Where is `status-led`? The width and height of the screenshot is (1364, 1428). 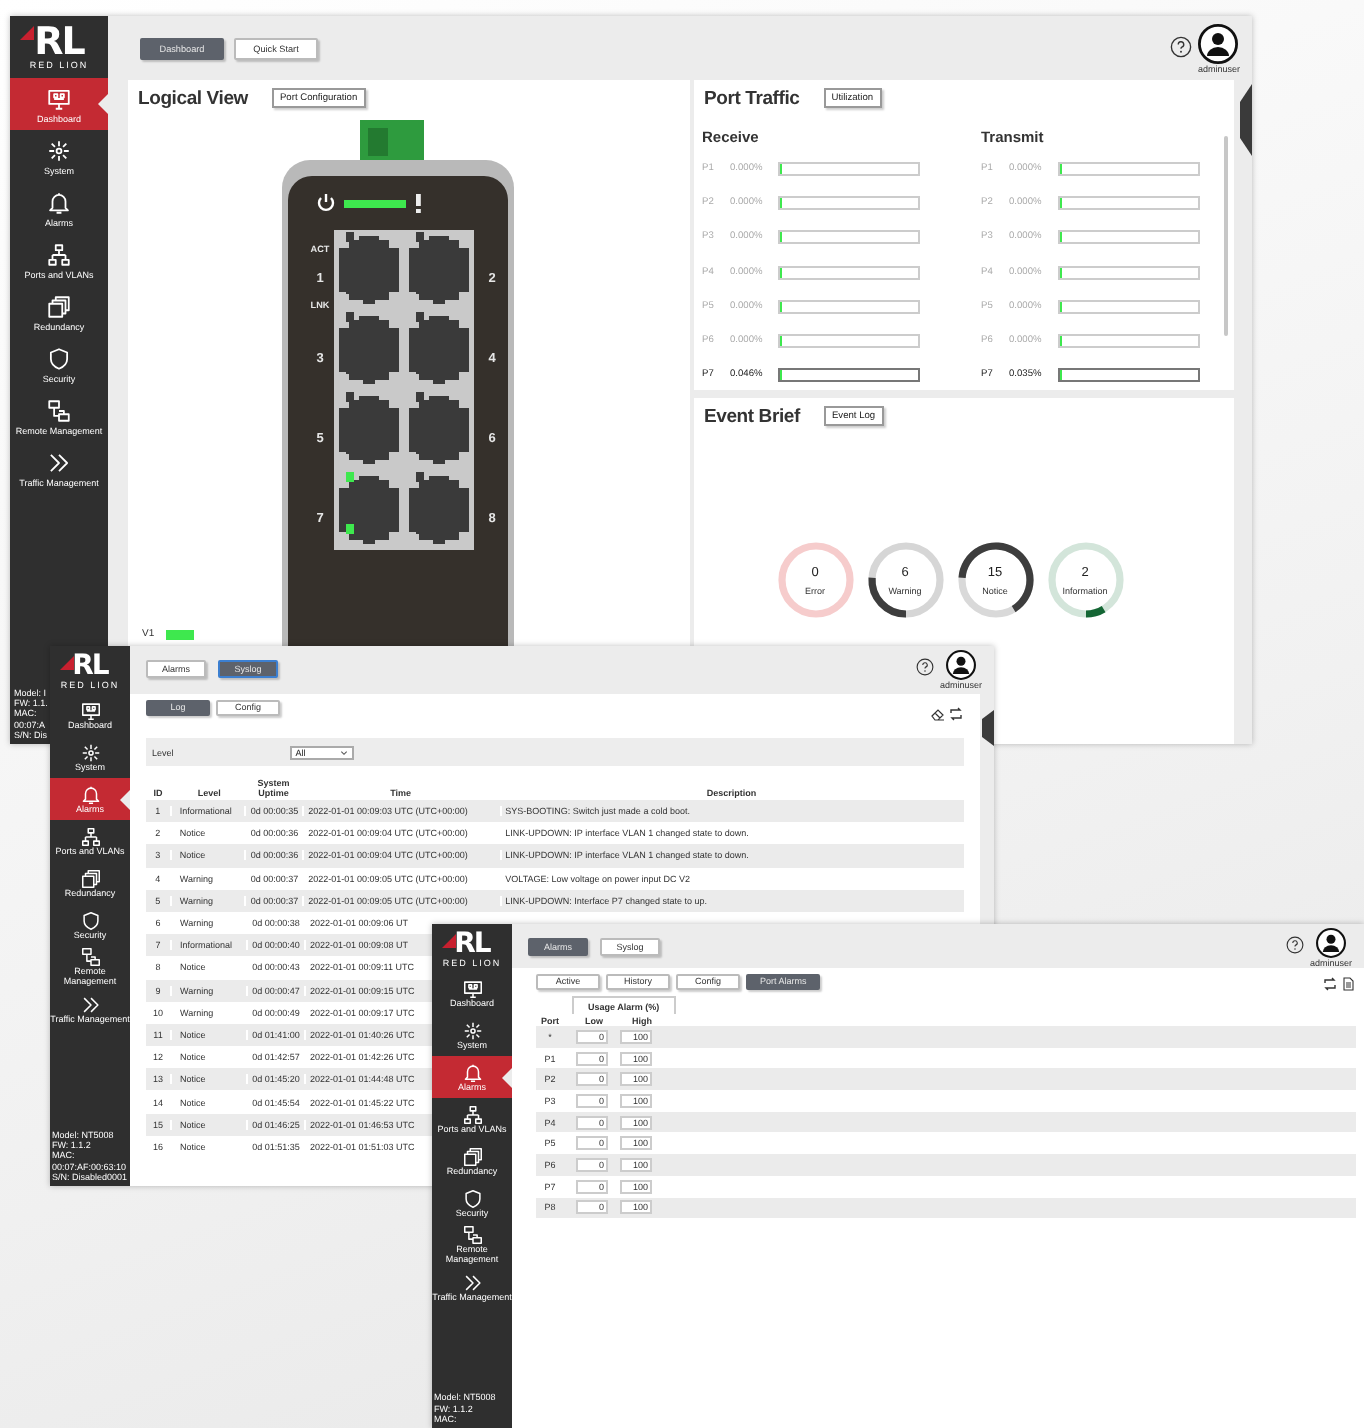 status-led is located at coordinates (375, 204).